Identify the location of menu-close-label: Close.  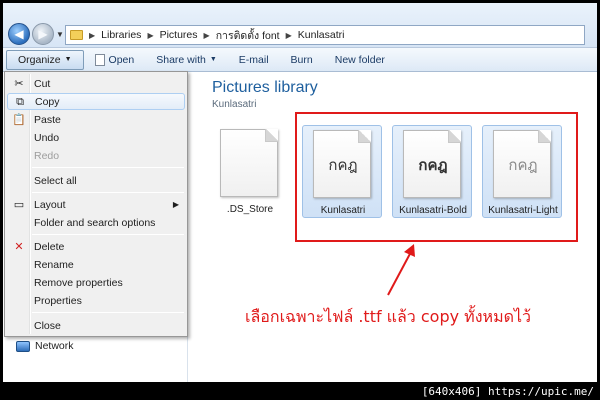
(47, 325).